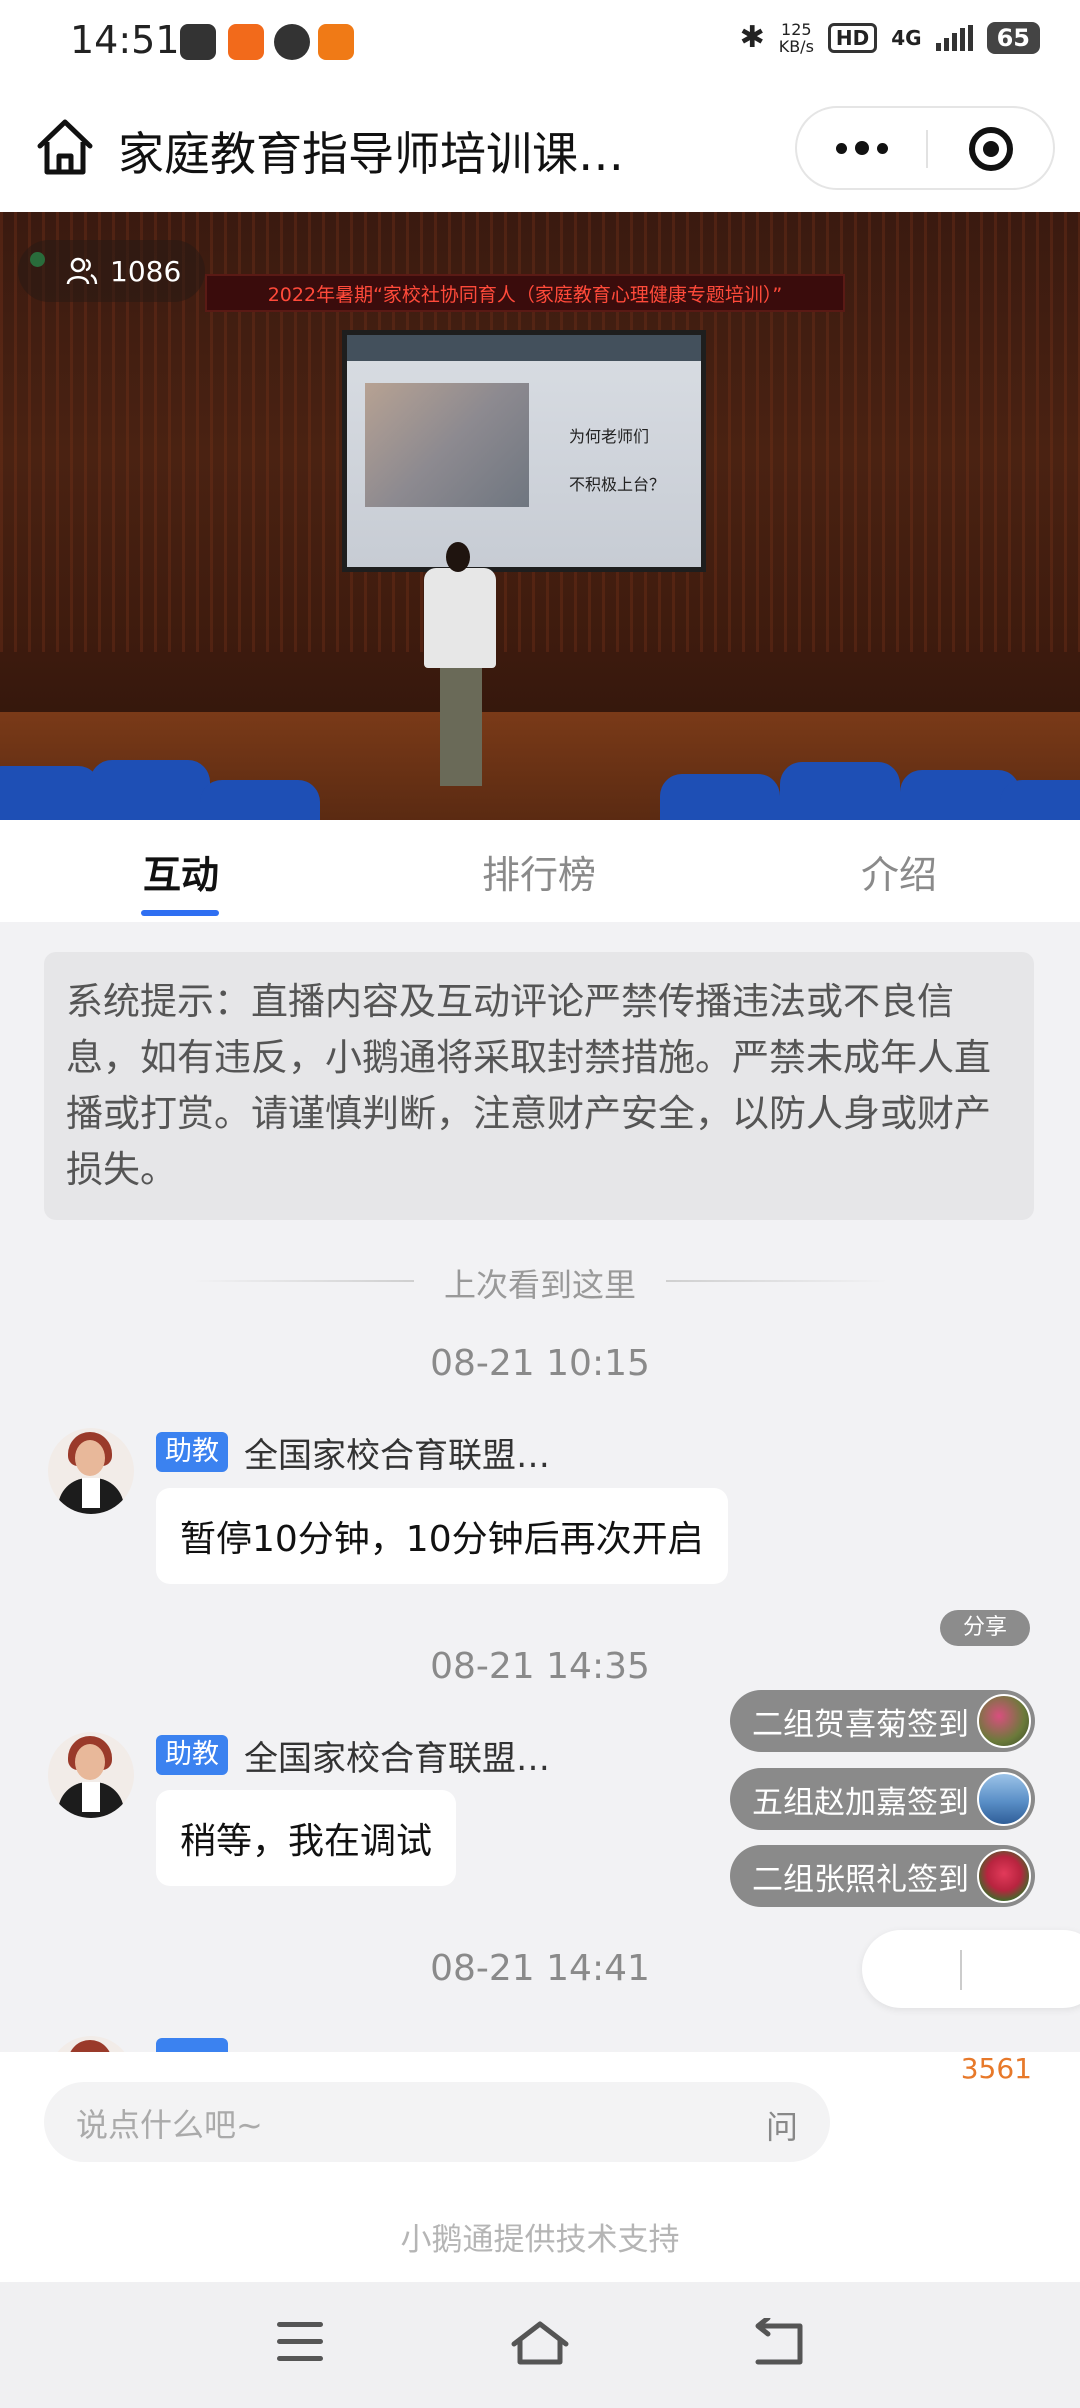 Image resolution: width=1080 pixels, height=2408 pixels. Describe the element at coordinates (442, 1536) in the screenshot. I see `message-bubble: 暂停10分钟，10分钟后再次开启` at that location.